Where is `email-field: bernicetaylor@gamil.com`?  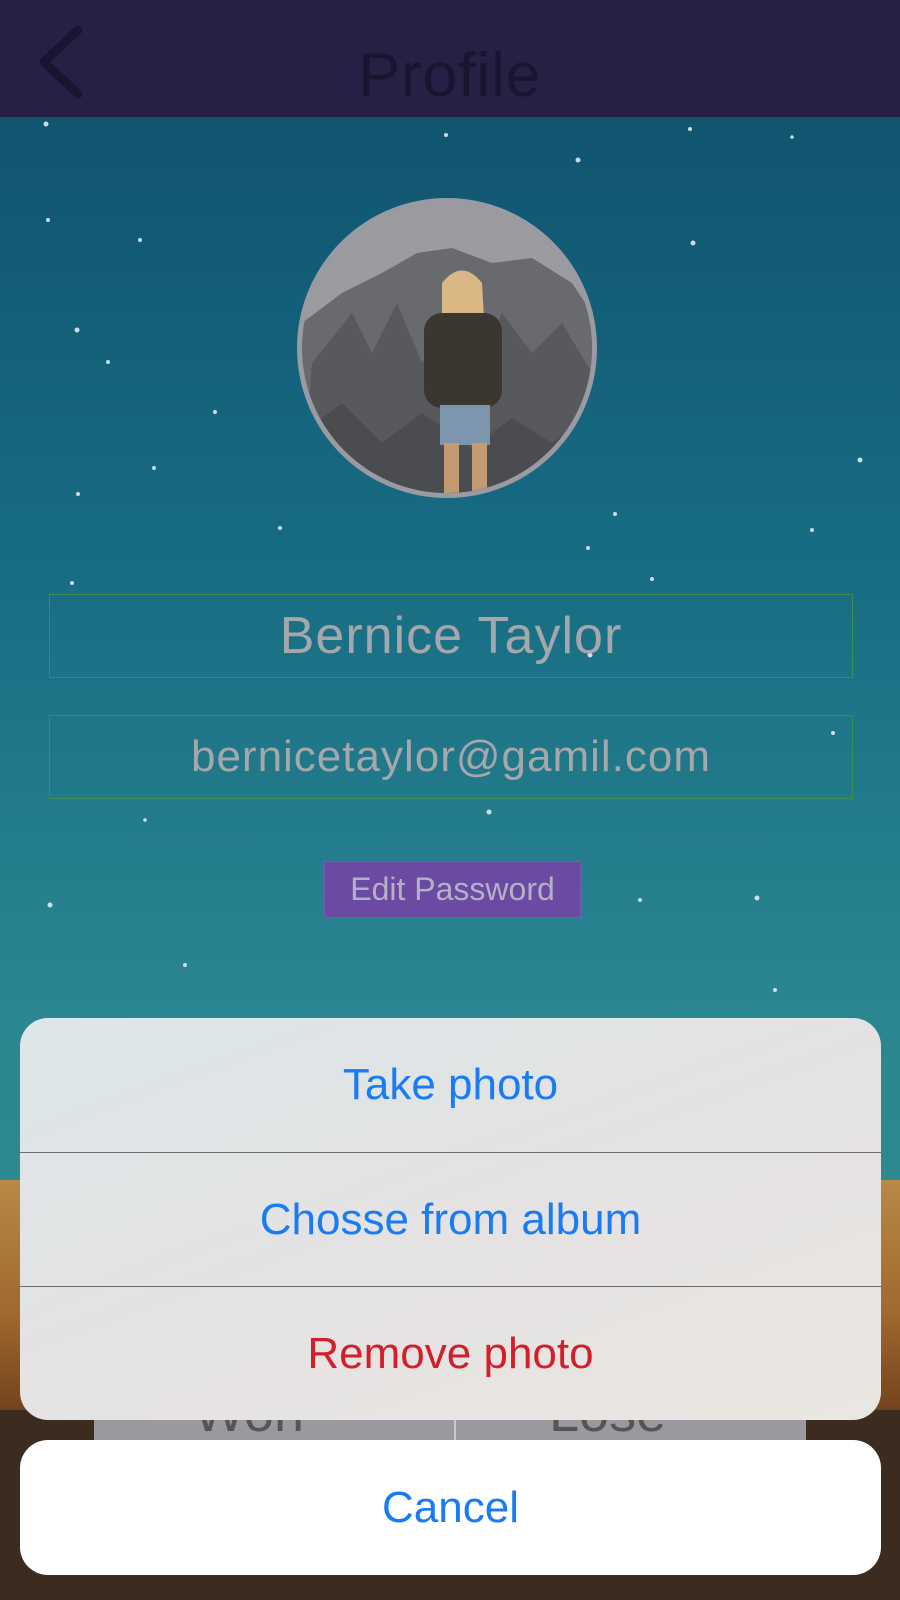
email-field: bernicetaylor@gamil.com is located at coordinates (451, 757).